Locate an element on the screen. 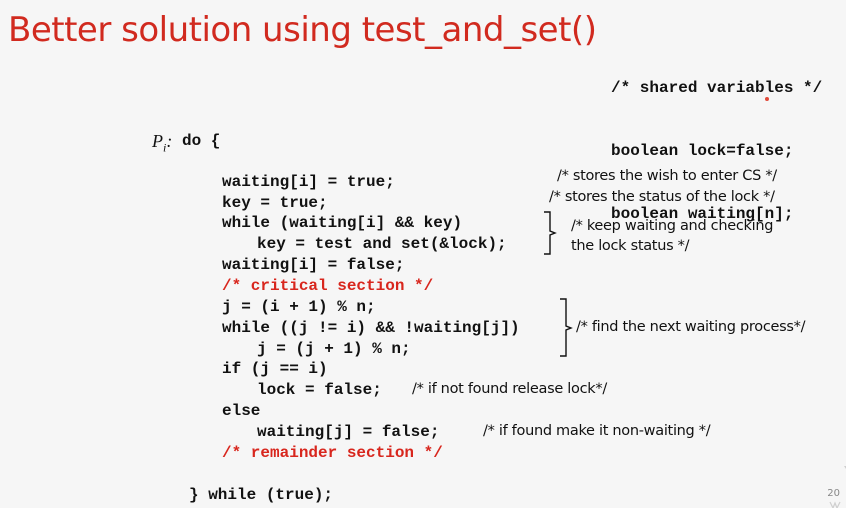  comment-keep-waiting-1: /* keep waiting and checking is located at coordinates (672, 226).